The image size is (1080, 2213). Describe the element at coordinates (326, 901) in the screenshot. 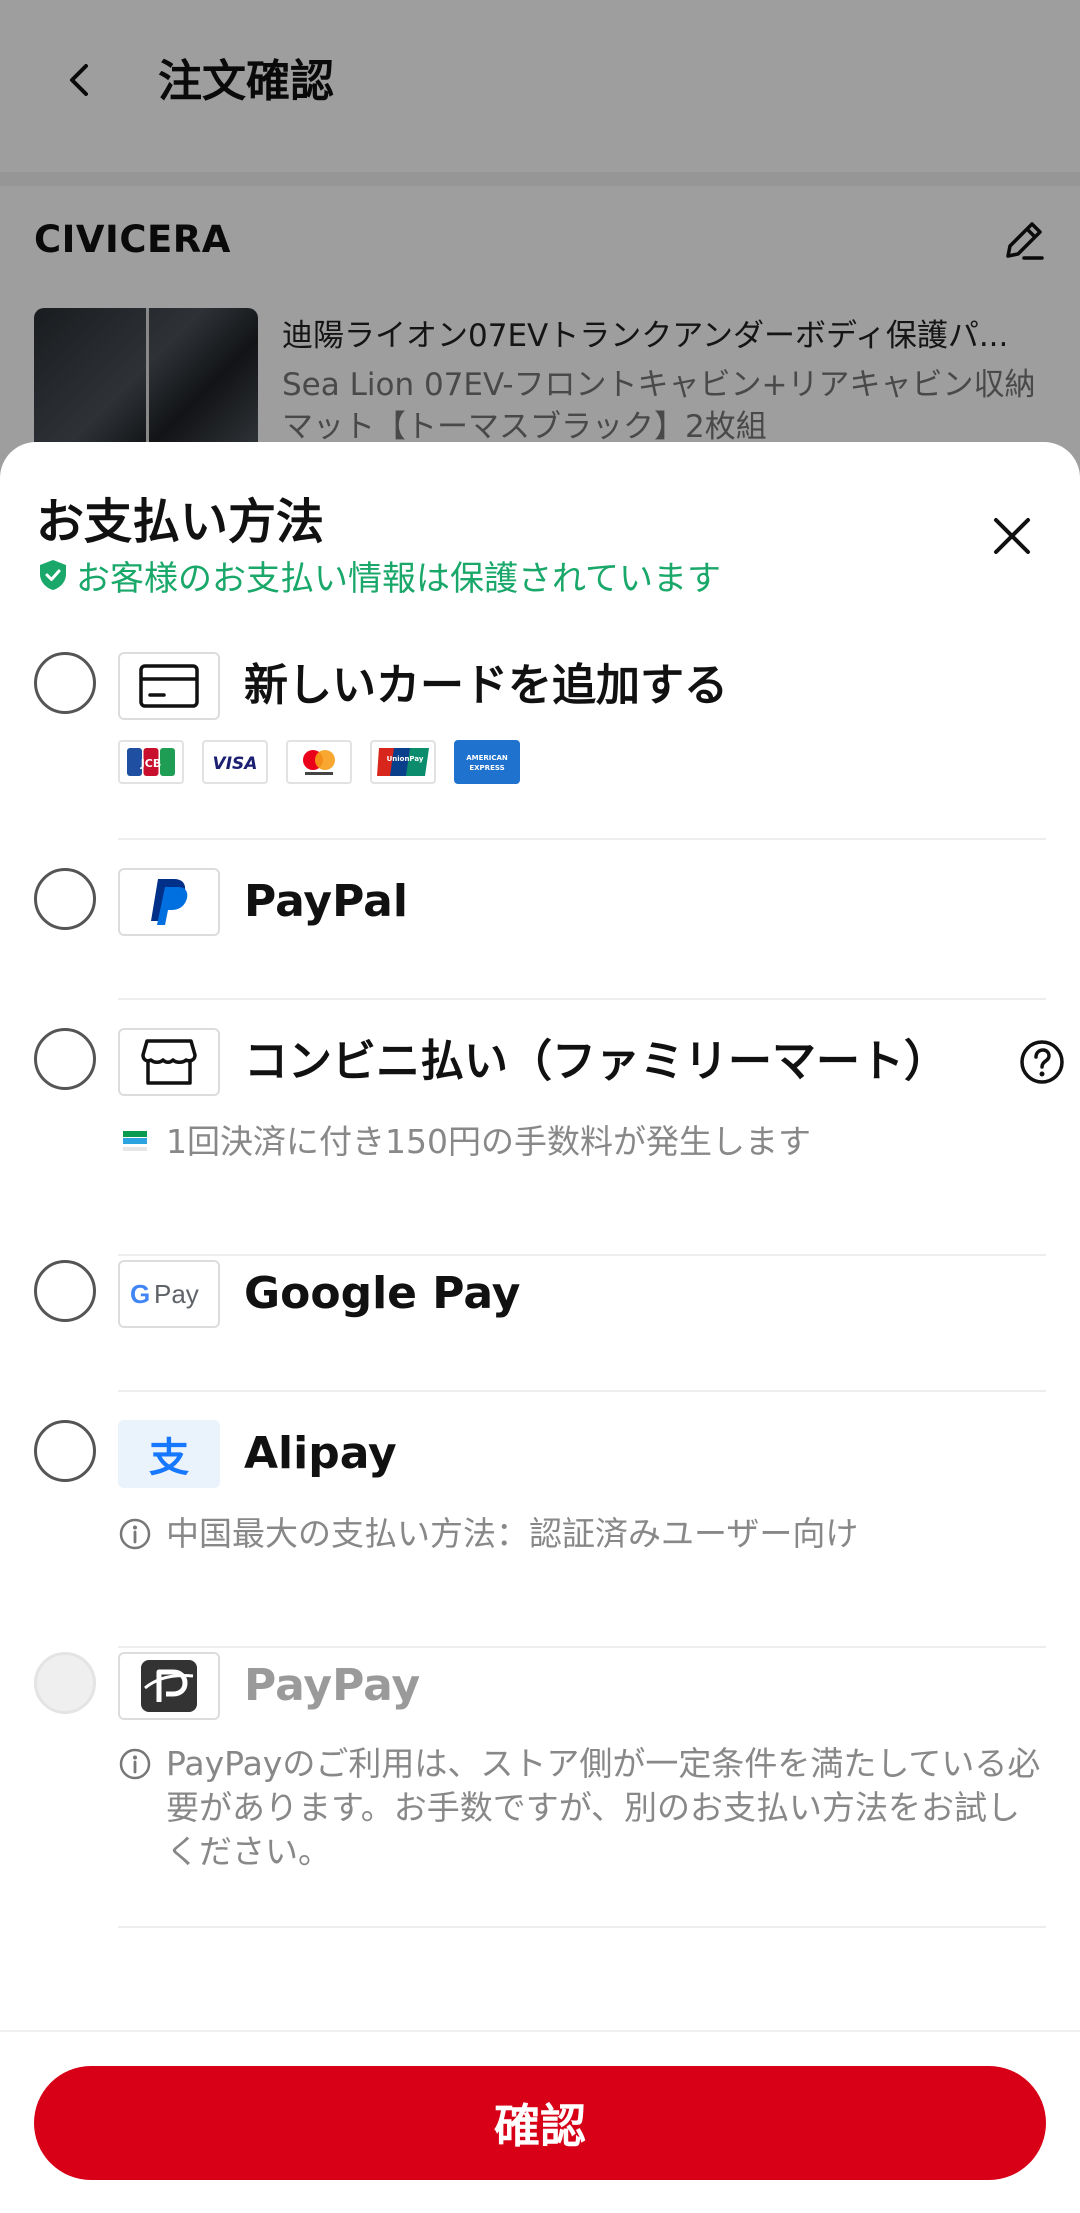

I see `payment-option-label: PayPal` at that location.